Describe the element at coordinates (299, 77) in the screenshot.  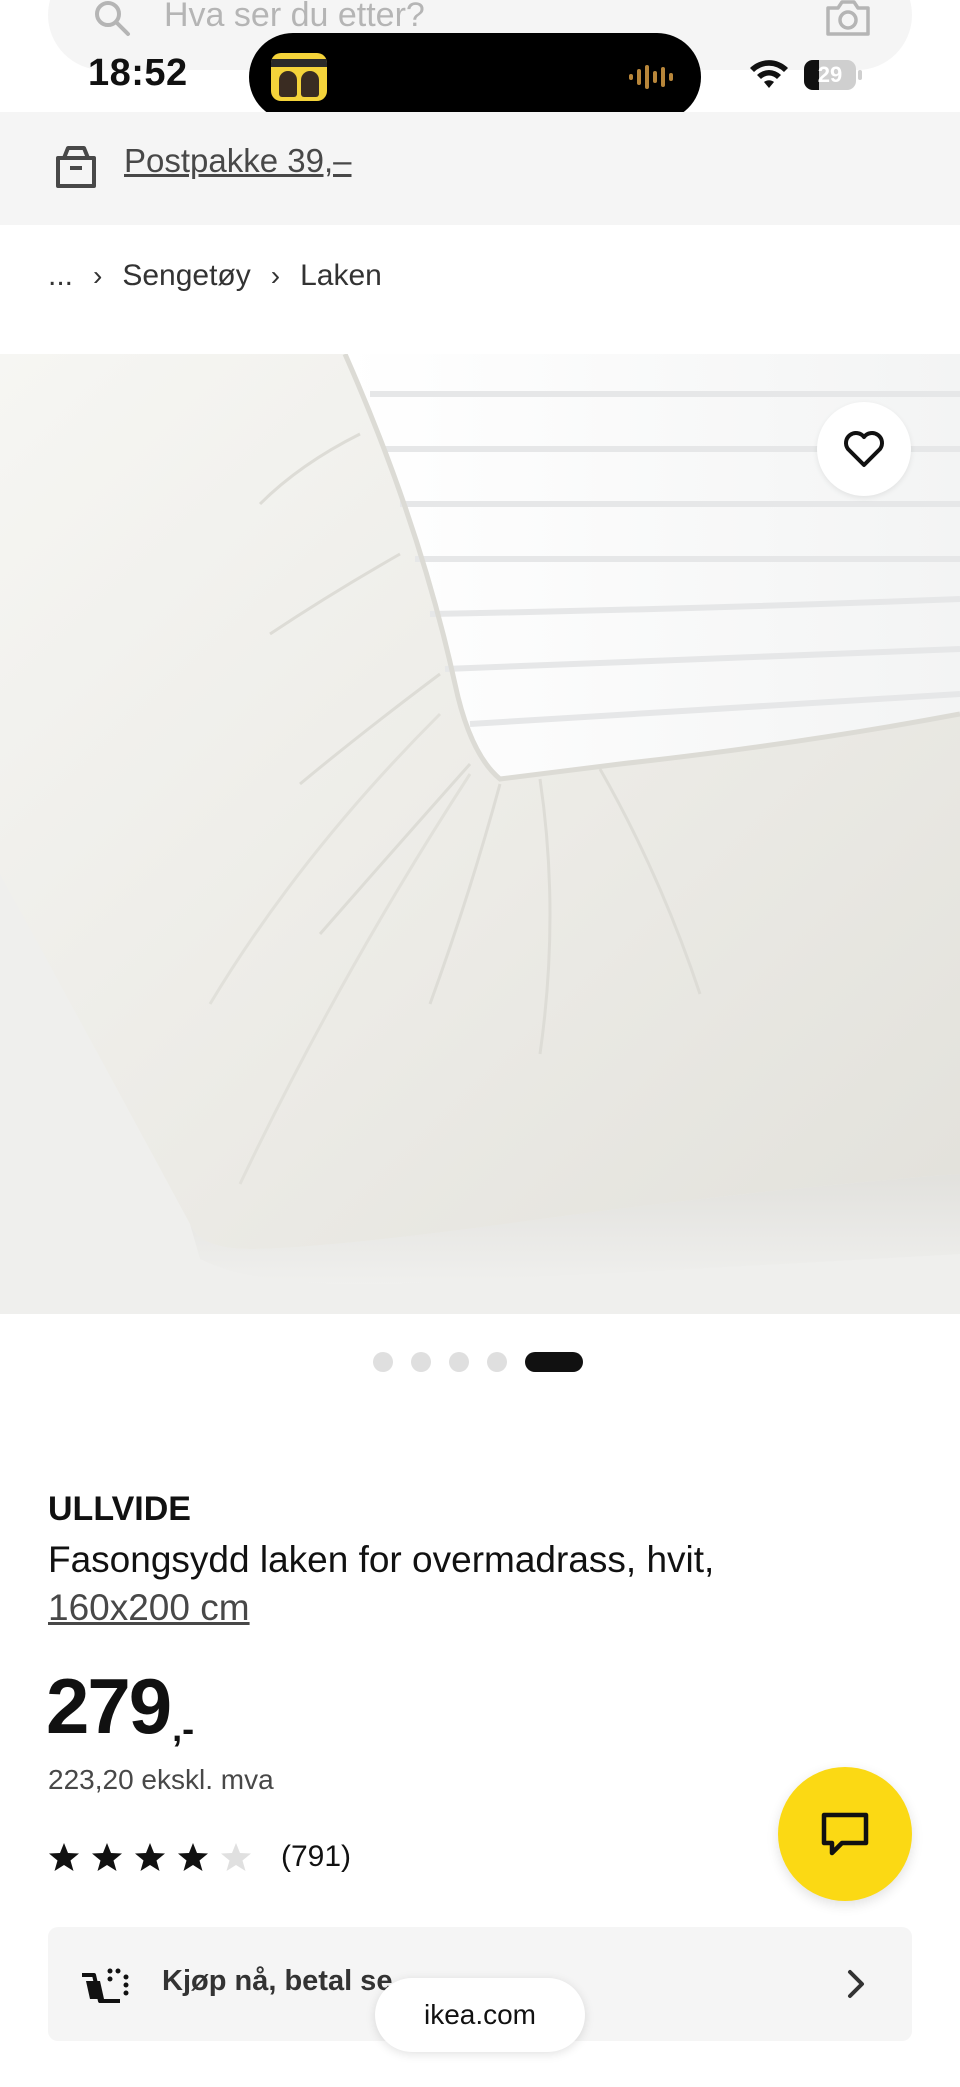
I see `now-playing-artwork` at that location.